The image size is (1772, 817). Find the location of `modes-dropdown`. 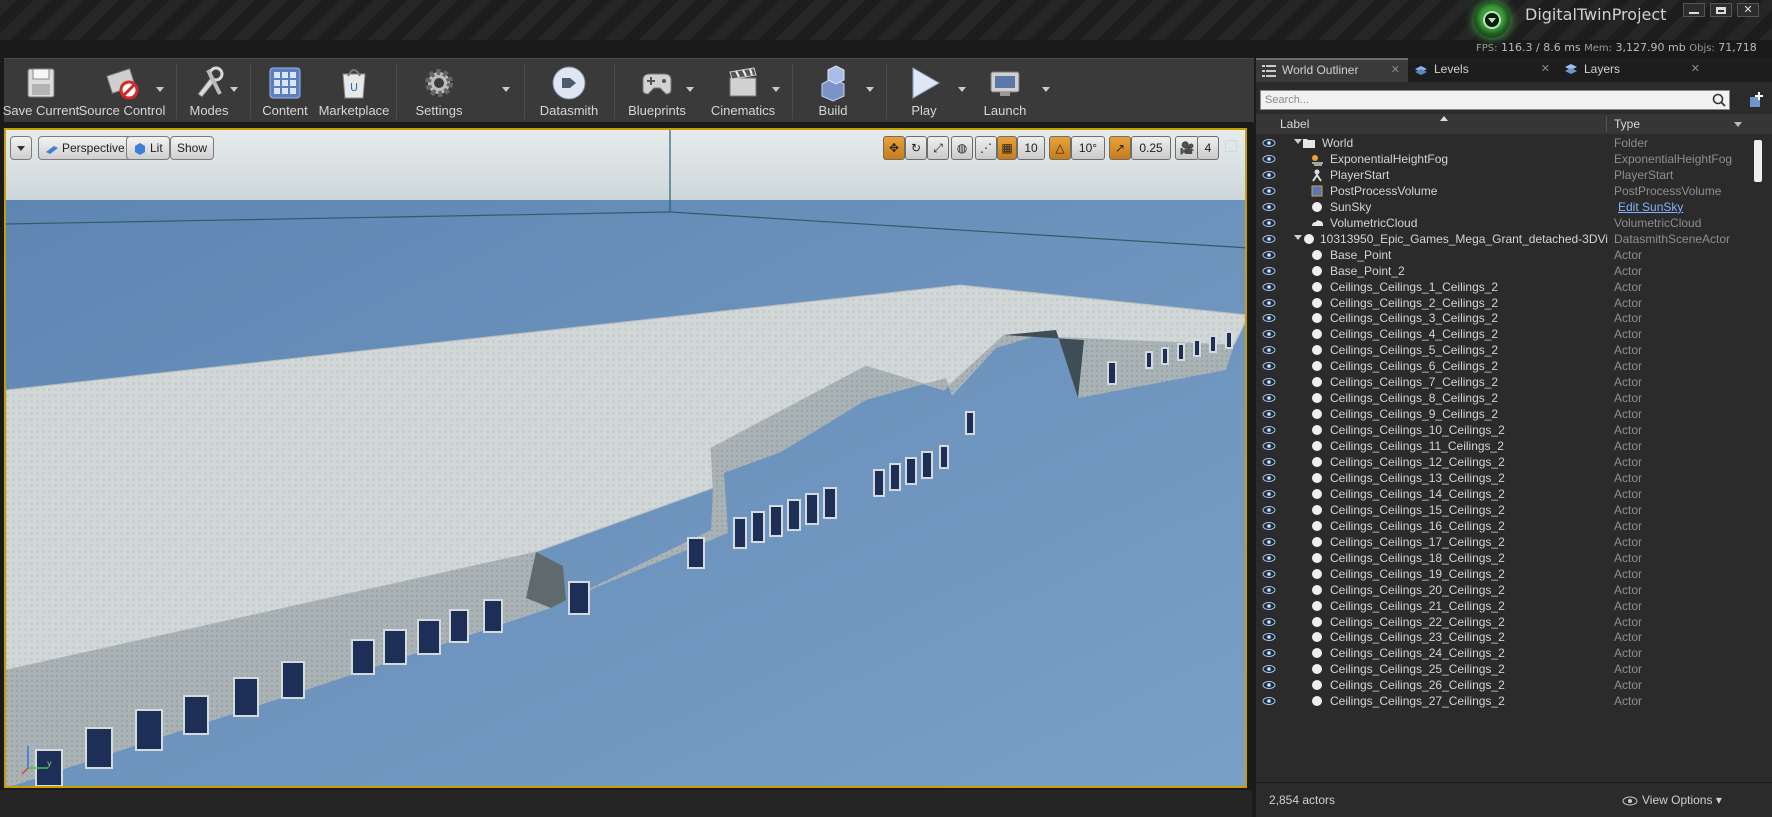

modes-dropdown is located at coordinates (234, 90).